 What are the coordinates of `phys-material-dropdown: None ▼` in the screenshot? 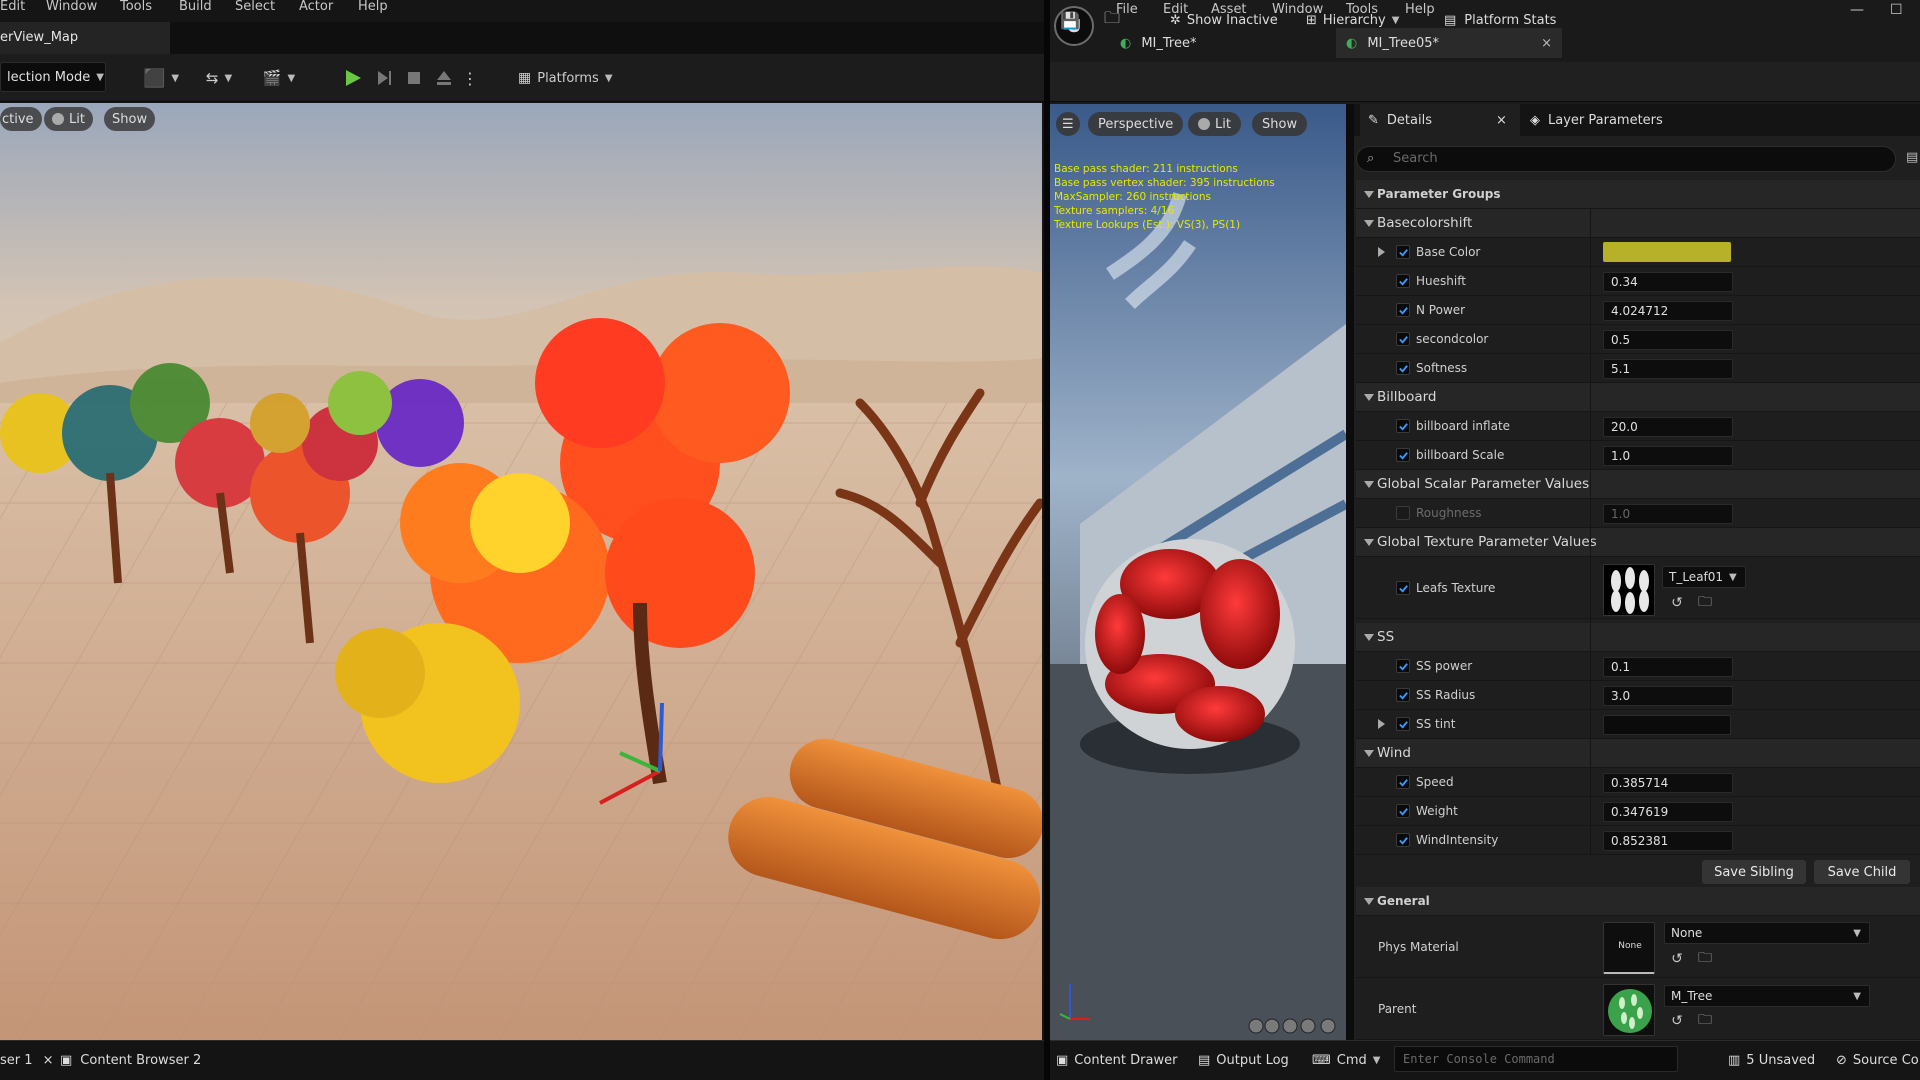 It's located at (1767, 933).